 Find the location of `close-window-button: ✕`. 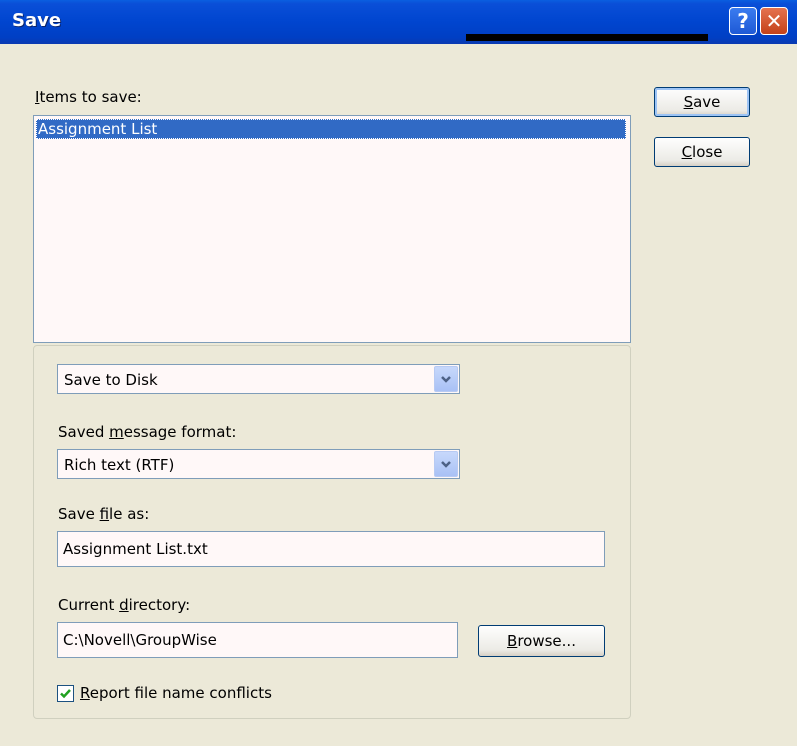

close-window-button: ✕ is located at coordinates (774, 21).